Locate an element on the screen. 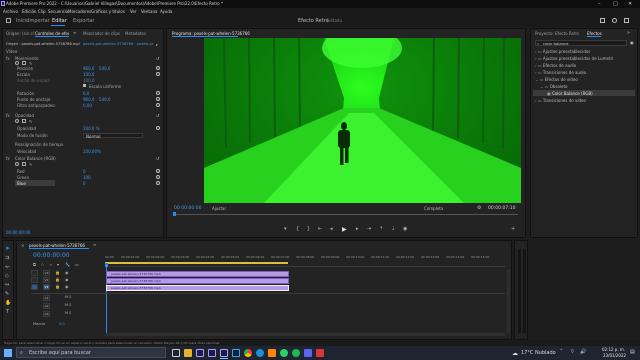 The image size is (640, 360). selection-tool-icon: ➤ is located at coordinates (7, 248).